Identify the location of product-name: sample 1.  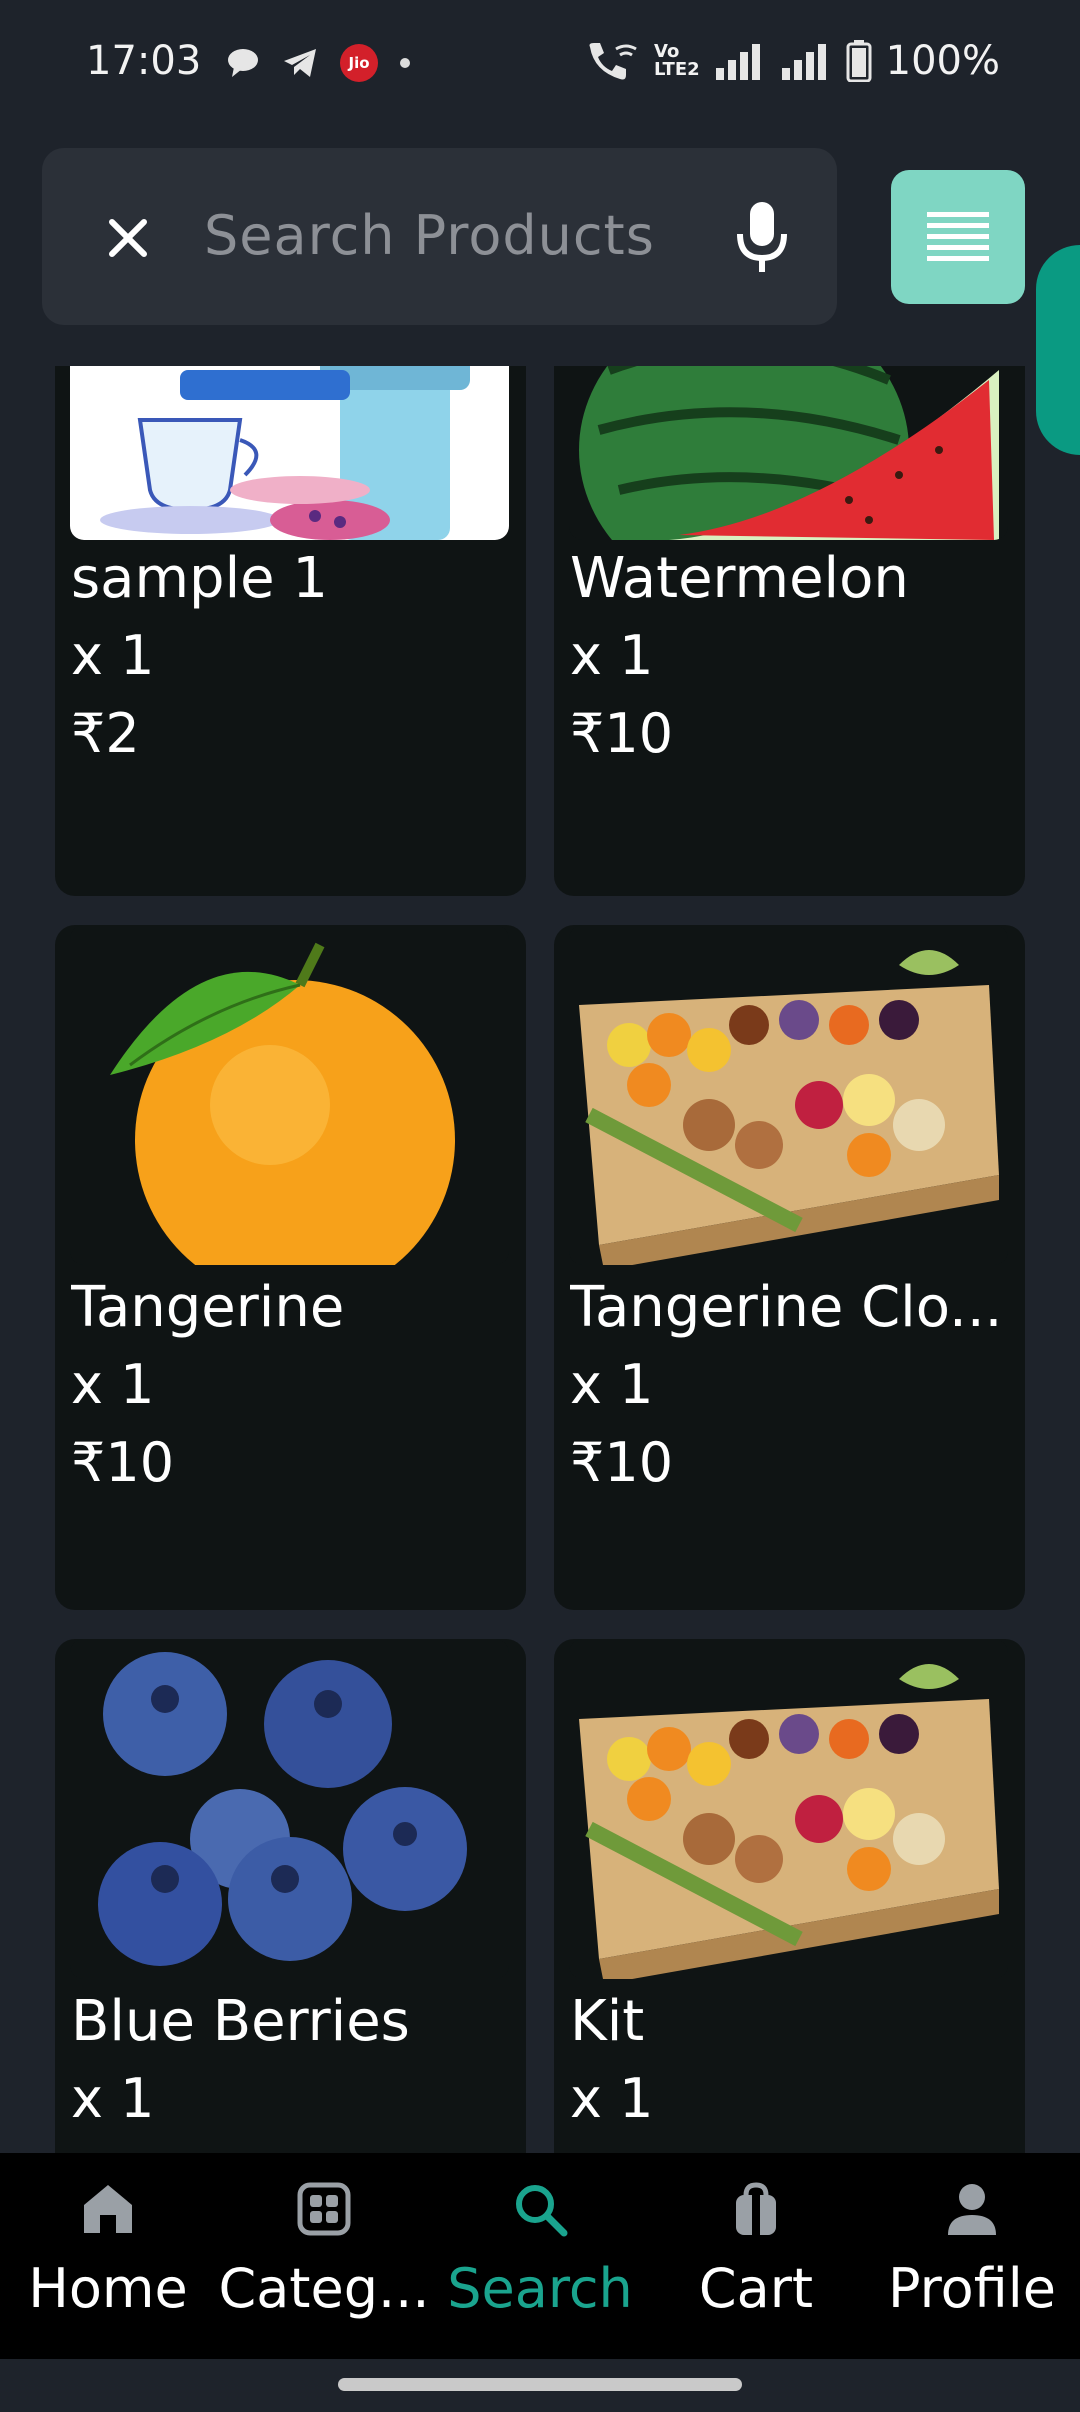
(200, 578).